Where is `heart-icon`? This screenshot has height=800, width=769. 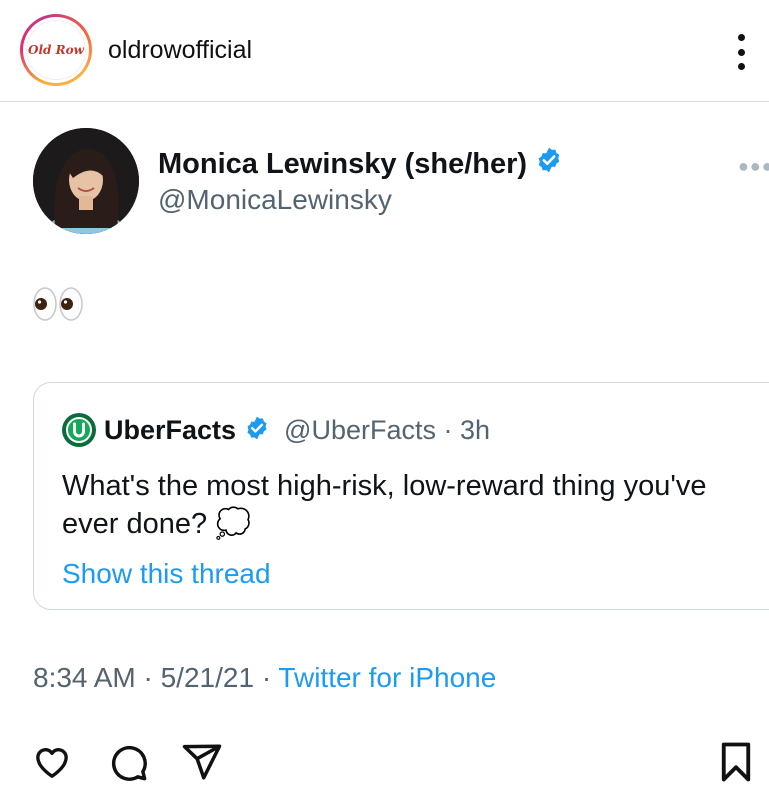
heart-icon is located at coordinates (52, 762).